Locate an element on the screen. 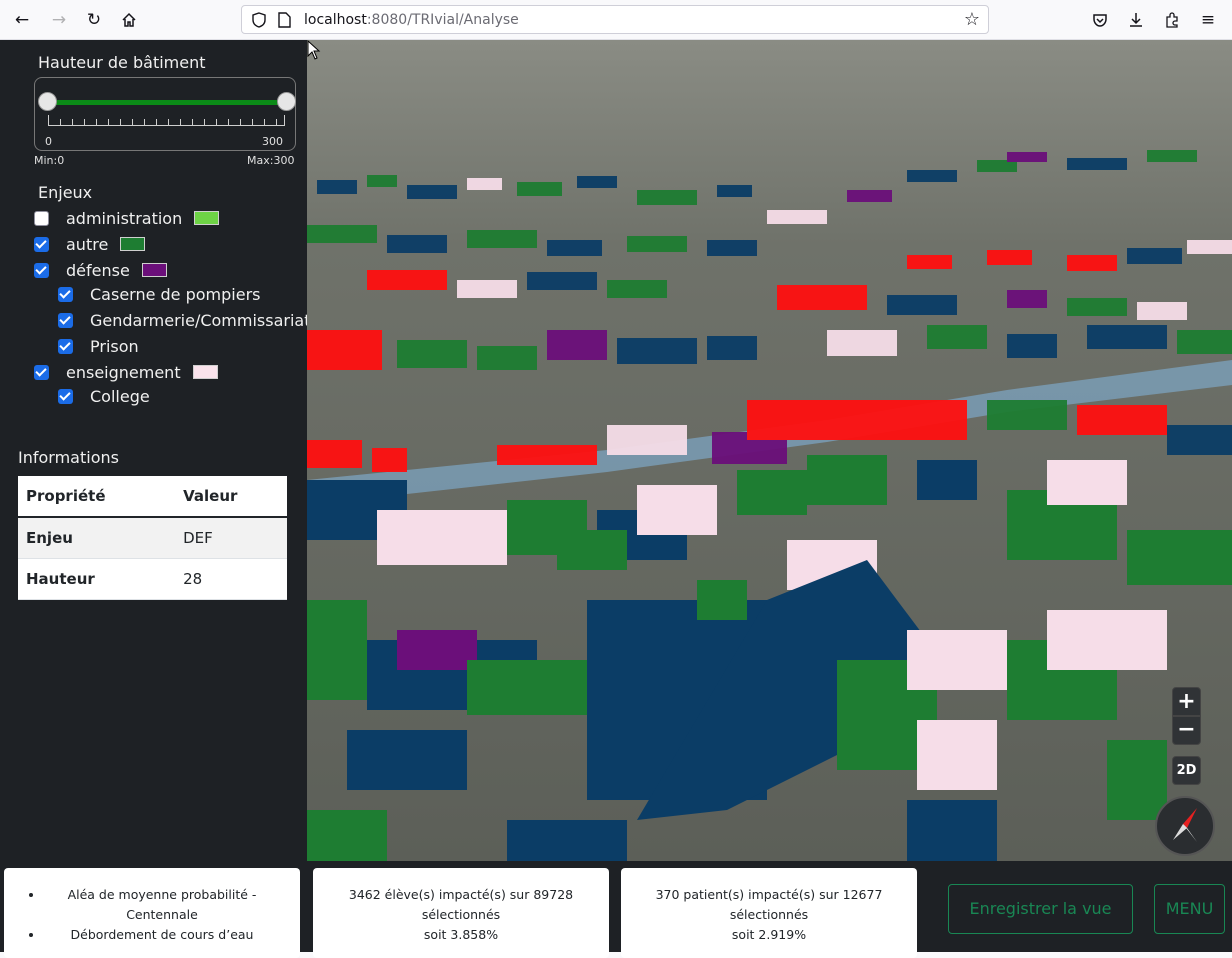 Image resolution: width=1232 pixels, height=958 pixels. administration-checkbox is located at coordinates (41, 218).